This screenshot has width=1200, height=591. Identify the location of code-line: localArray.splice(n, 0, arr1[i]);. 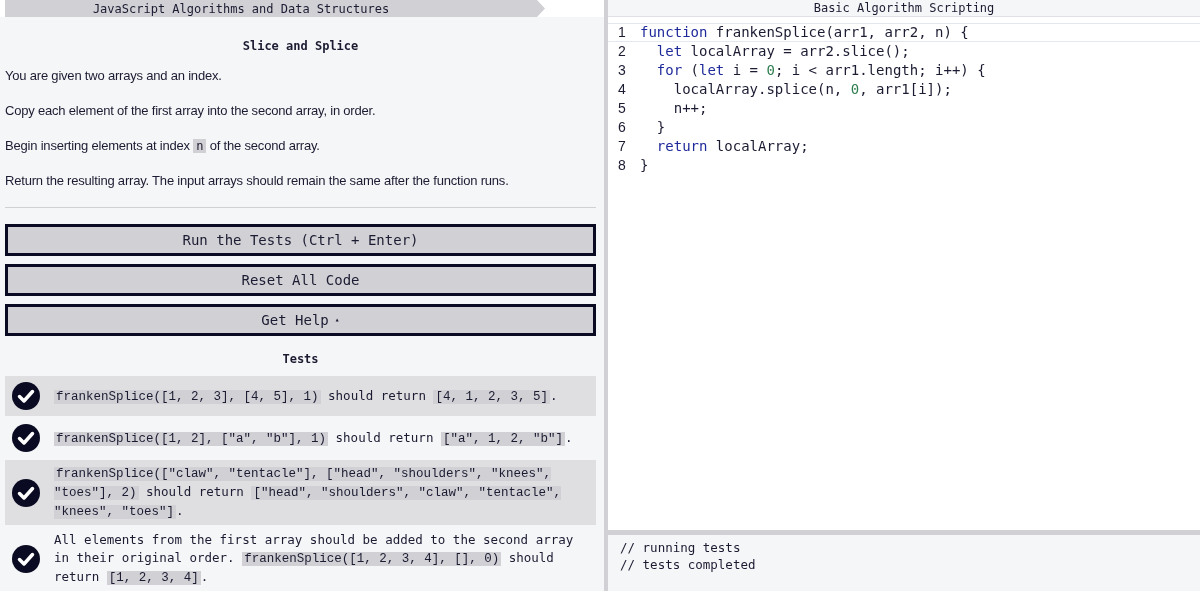
(812, 89).